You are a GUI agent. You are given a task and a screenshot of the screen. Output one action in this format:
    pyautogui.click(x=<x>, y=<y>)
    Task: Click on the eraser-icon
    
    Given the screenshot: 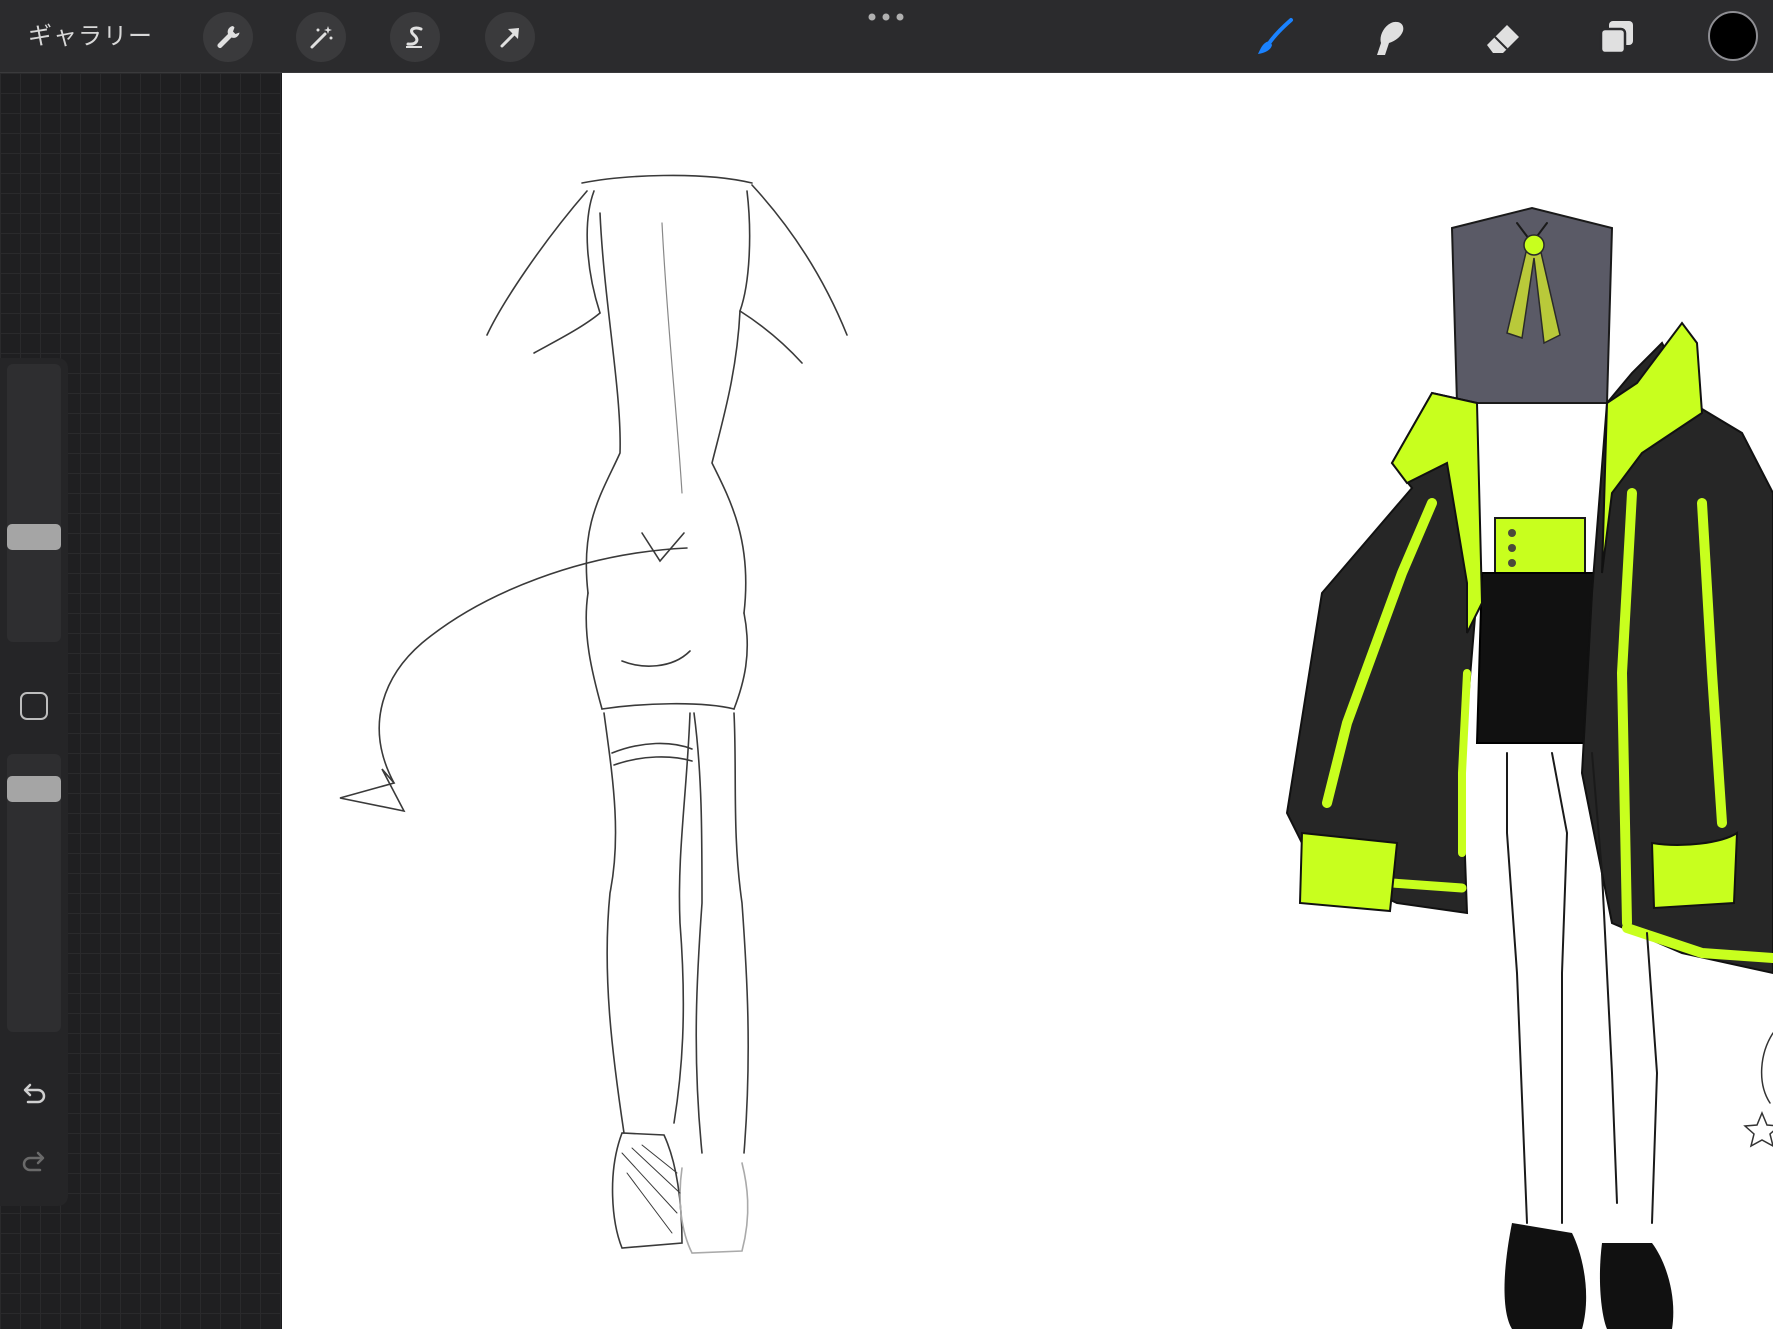 What is the action you would take?
    pyautogui.click(x=1503, y=37)
    